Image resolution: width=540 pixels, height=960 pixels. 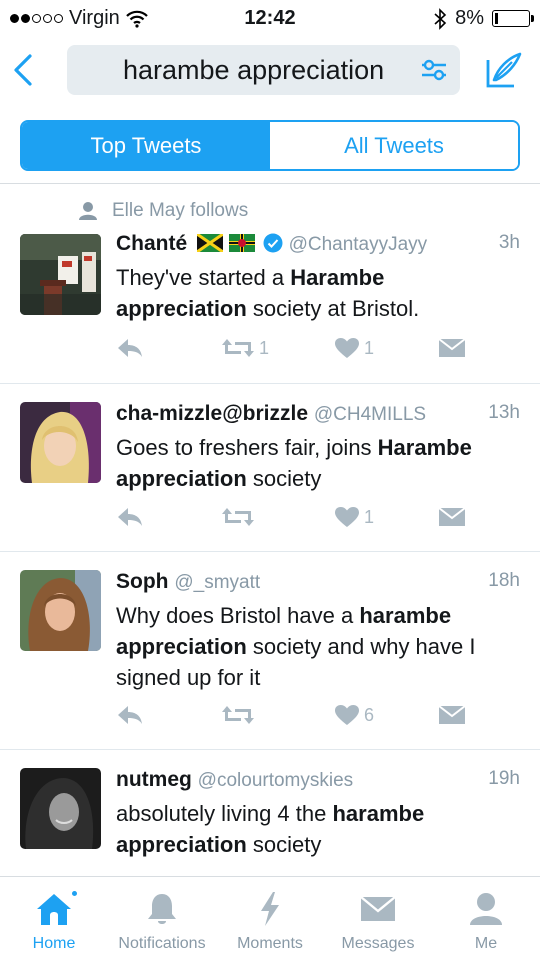 What do you see at coordinates (378, 943) in the screenshot?
I see `tab-label: Messages` at bounding box center [378, 943].